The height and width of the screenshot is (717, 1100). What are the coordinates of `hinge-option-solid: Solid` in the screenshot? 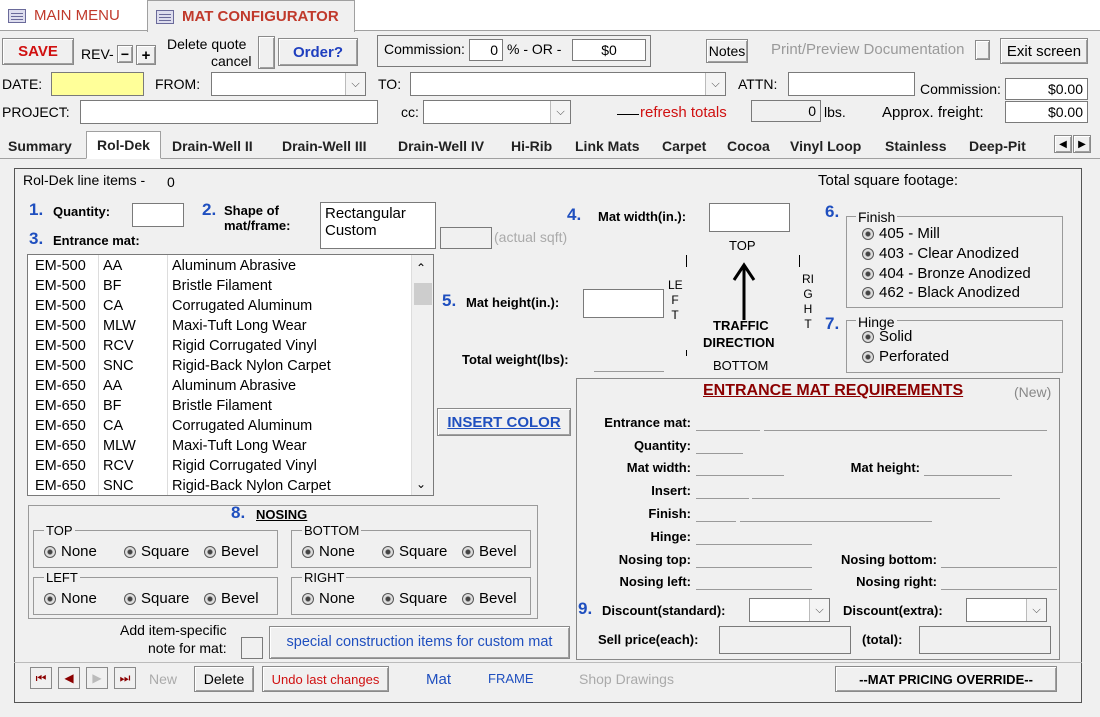 It's located at (887, 336).